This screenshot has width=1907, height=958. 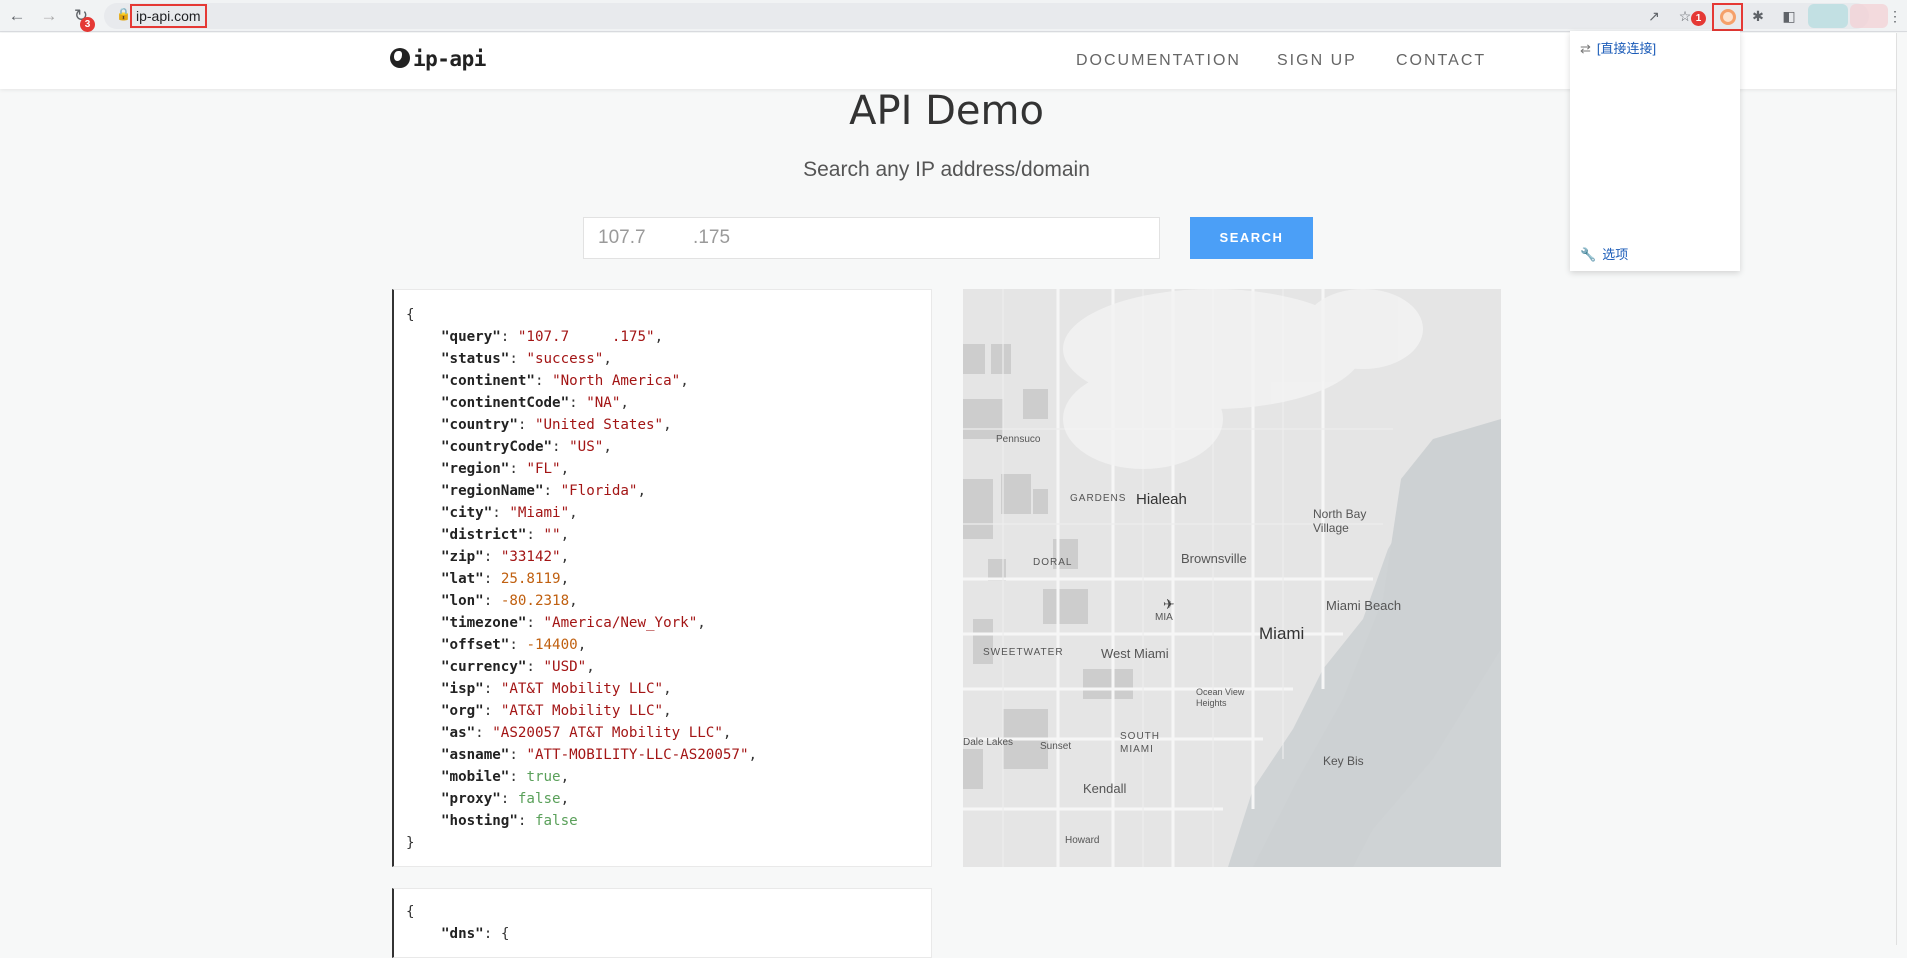 I want to click on ip-search-input: 107.7 .175, so click(x=871, y=238).